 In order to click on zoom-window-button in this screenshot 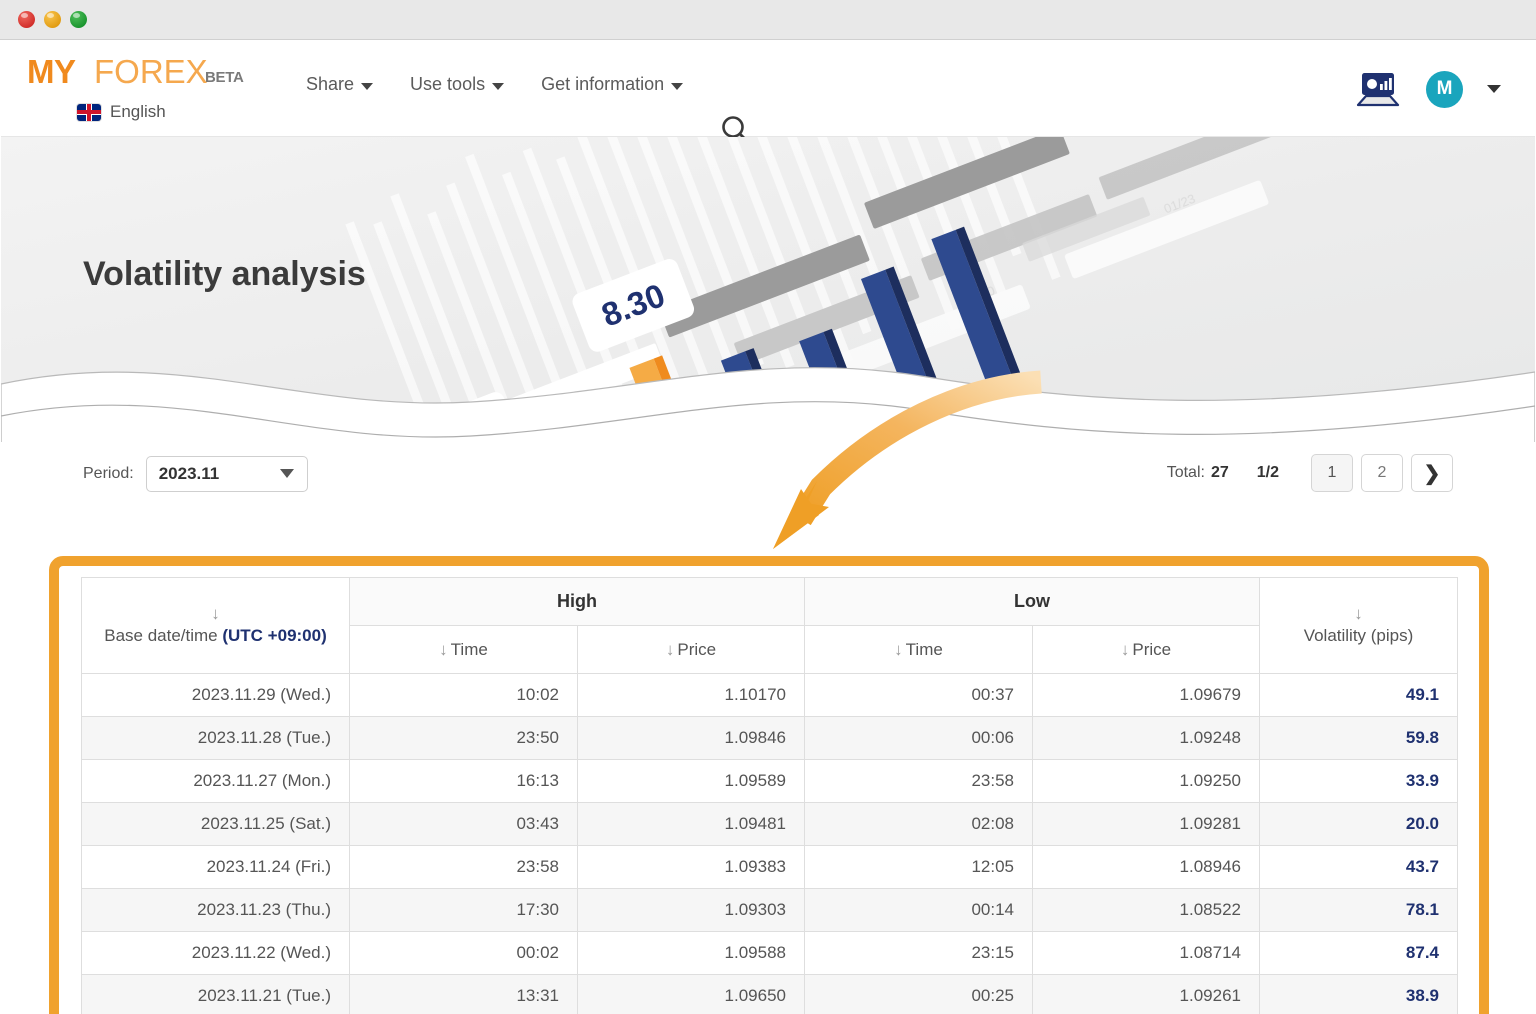, I will do `click(78, 19)`.